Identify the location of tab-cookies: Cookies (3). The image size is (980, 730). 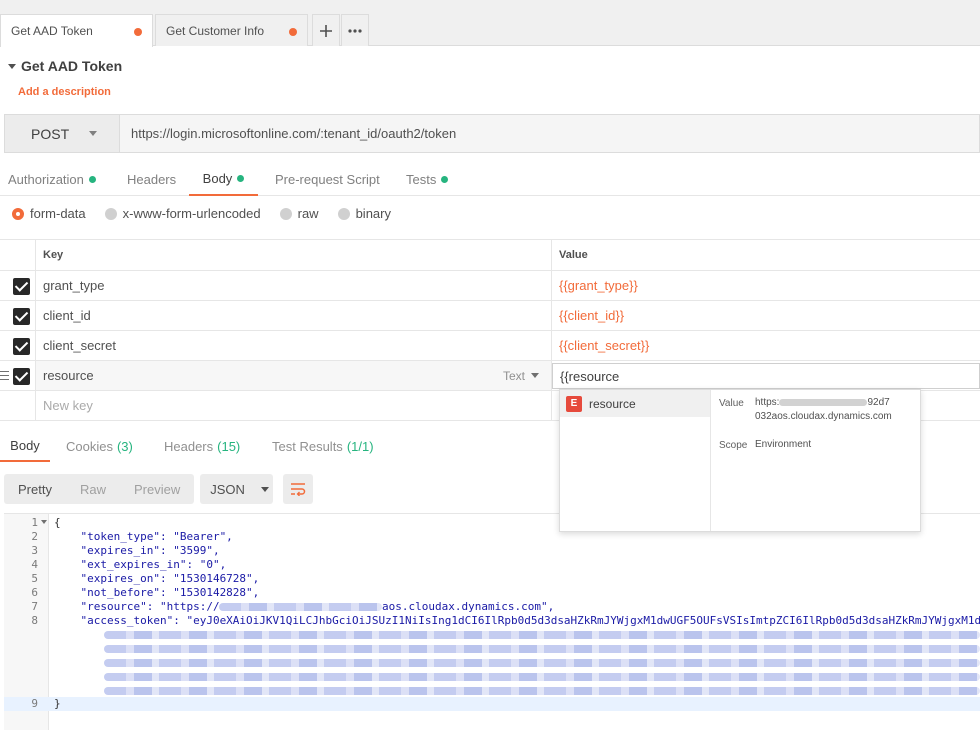
(99, 446).